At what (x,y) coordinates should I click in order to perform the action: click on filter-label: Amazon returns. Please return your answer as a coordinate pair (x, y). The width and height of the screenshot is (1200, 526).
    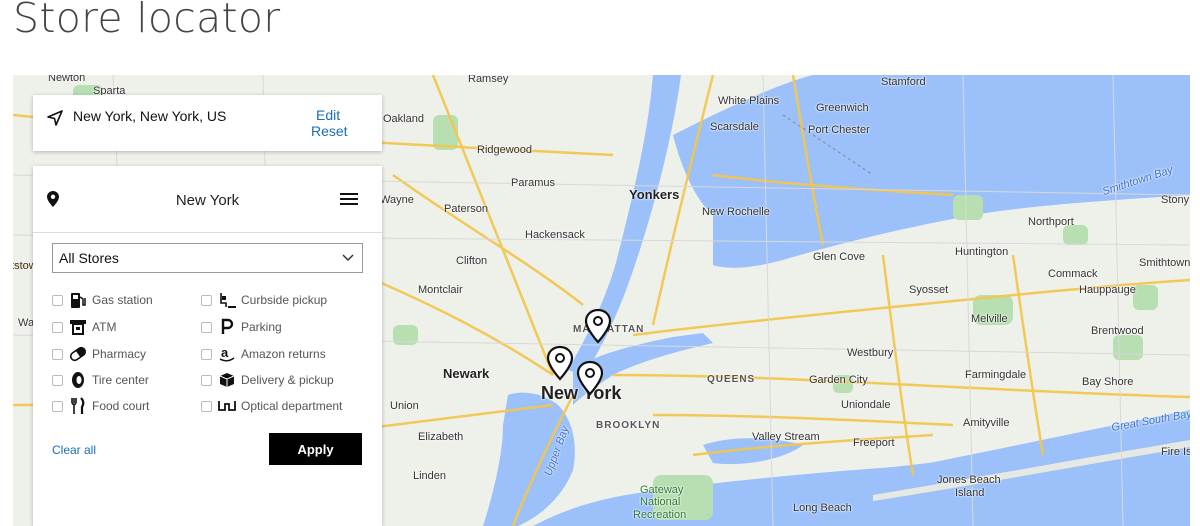
    Looking at the image, I should click on (283, 354).